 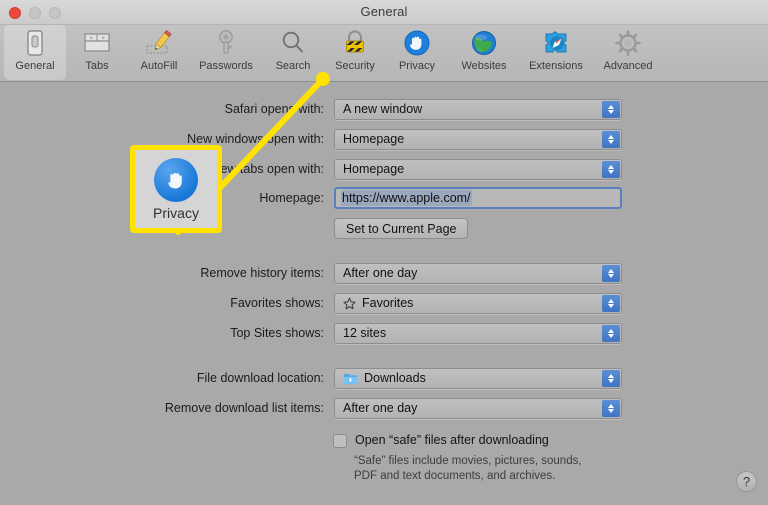 I want to click on privacy-callout: Privacy, so click(x=176, y=189).